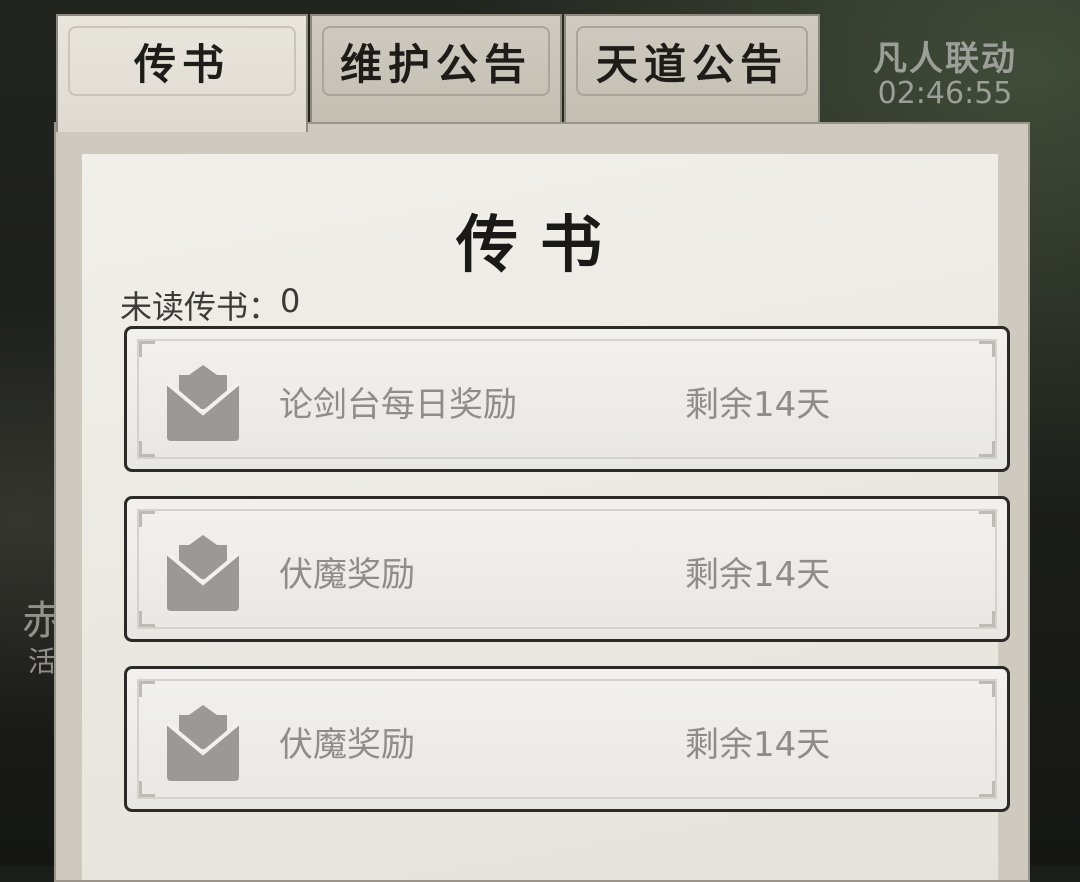 Image resolution: width=1080 pixels, height=882 pixels. What do you see at coordinates (42, 661) in the screenshot?
I see `background-text-fragment: 活` at bounding box center [42, 661].